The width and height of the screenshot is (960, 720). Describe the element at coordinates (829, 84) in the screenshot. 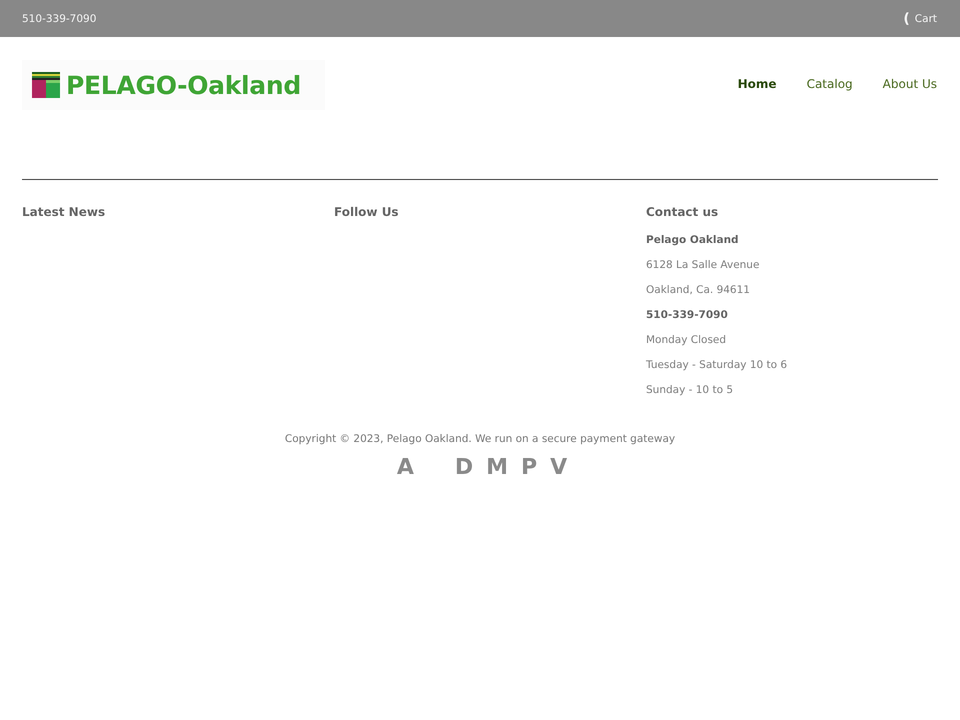

I see `nav-link: Catalog` at that location.